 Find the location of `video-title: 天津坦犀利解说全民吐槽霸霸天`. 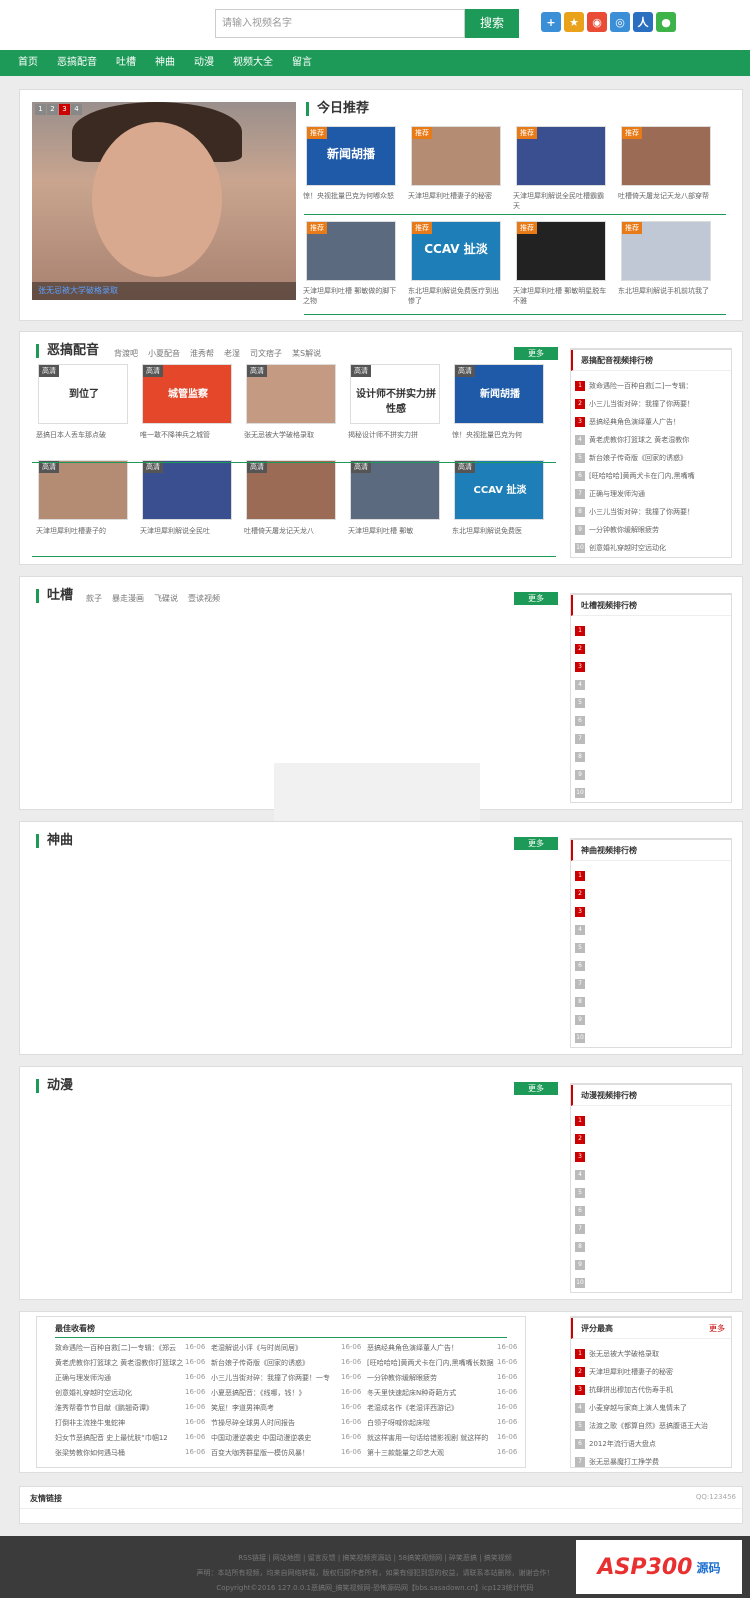

video-title: 天津坦犀利解说全民吐槽霸霸天 is located at coordinates (561, 201).